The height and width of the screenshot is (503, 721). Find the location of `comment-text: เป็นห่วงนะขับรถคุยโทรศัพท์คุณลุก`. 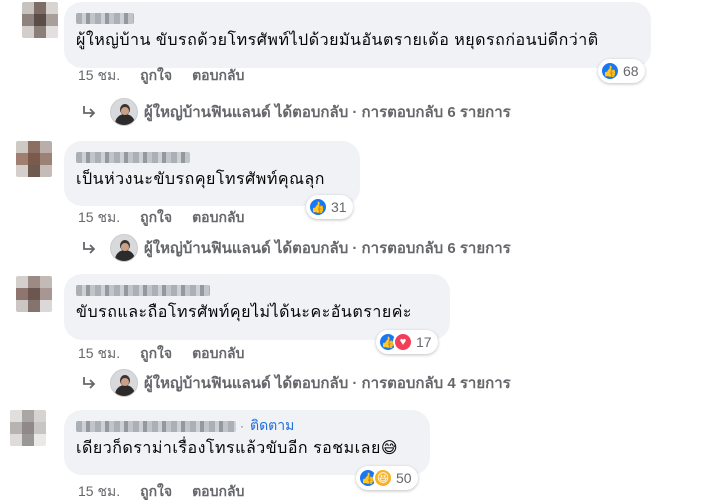

comment-text: เป็นห่วงนะขับรถคุยโทรศัพท์คุณลุก is located at coordinates (200, 179).